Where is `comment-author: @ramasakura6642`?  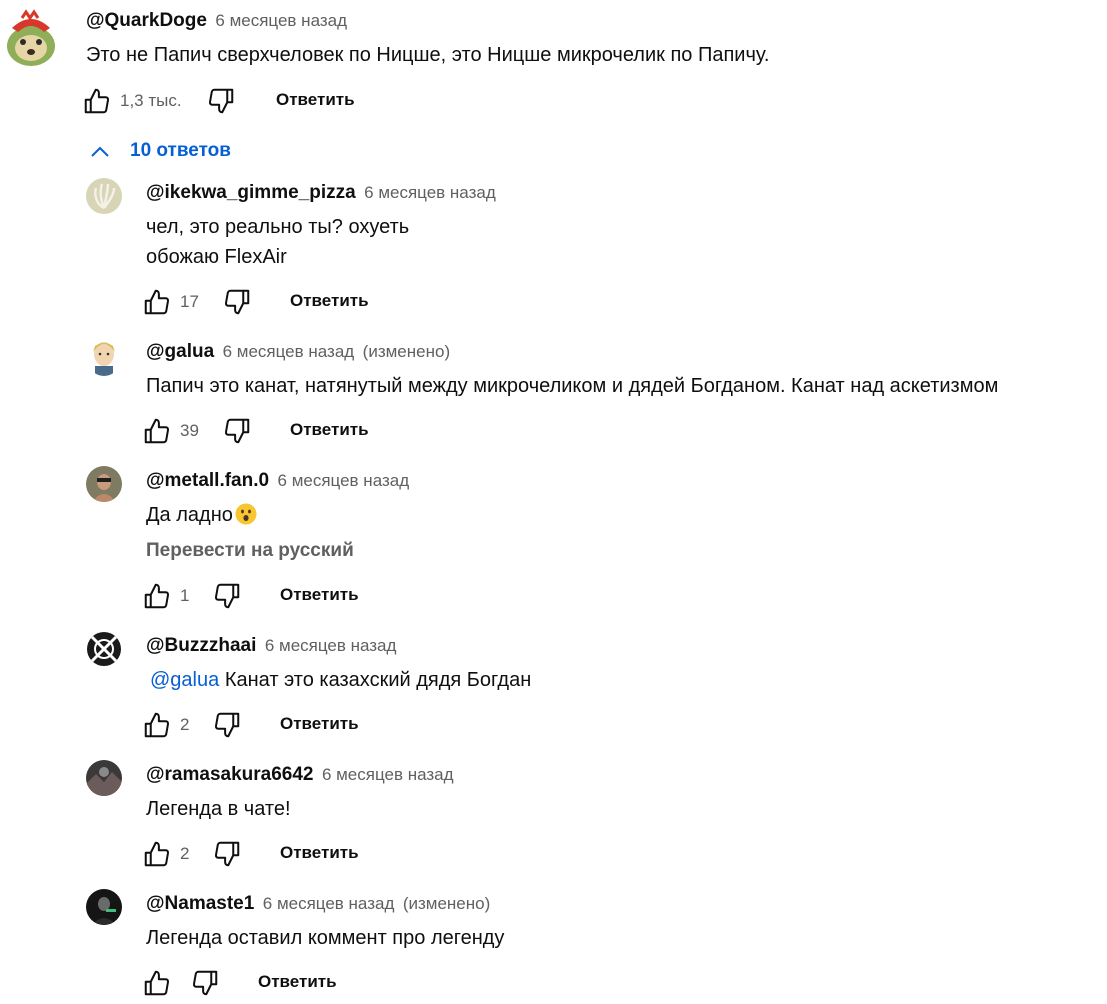 comment-author: @ramasakura6642 is located at coordinates (229, 774).